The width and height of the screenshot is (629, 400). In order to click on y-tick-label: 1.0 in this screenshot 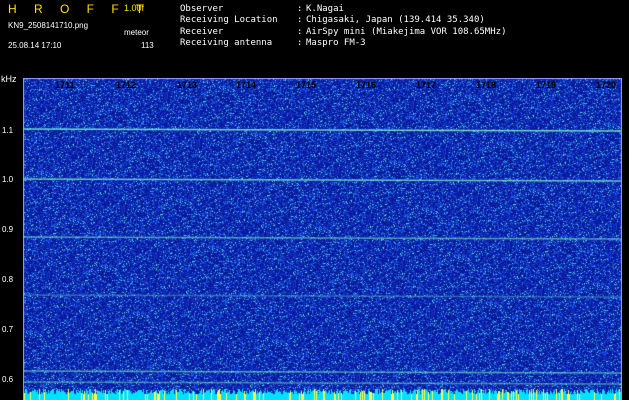, I will do `click(8, 179)`.